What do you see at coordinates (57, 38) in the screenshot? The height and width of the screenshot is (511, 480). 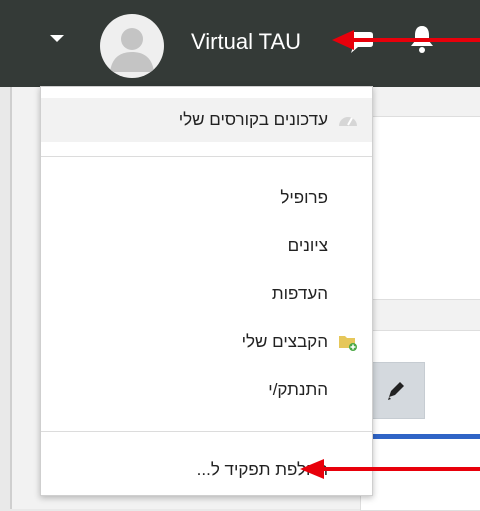 I see `caret-down-icon` at bounding box center [57, 38].